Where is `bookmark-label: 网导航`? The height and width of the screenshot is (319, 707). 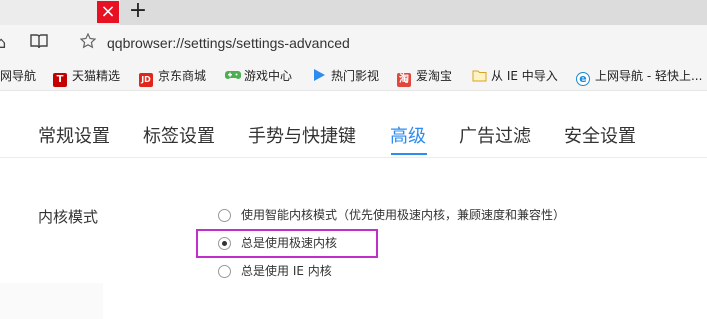 bookmark-label: 网导航 is located at coordinates (18, 76).